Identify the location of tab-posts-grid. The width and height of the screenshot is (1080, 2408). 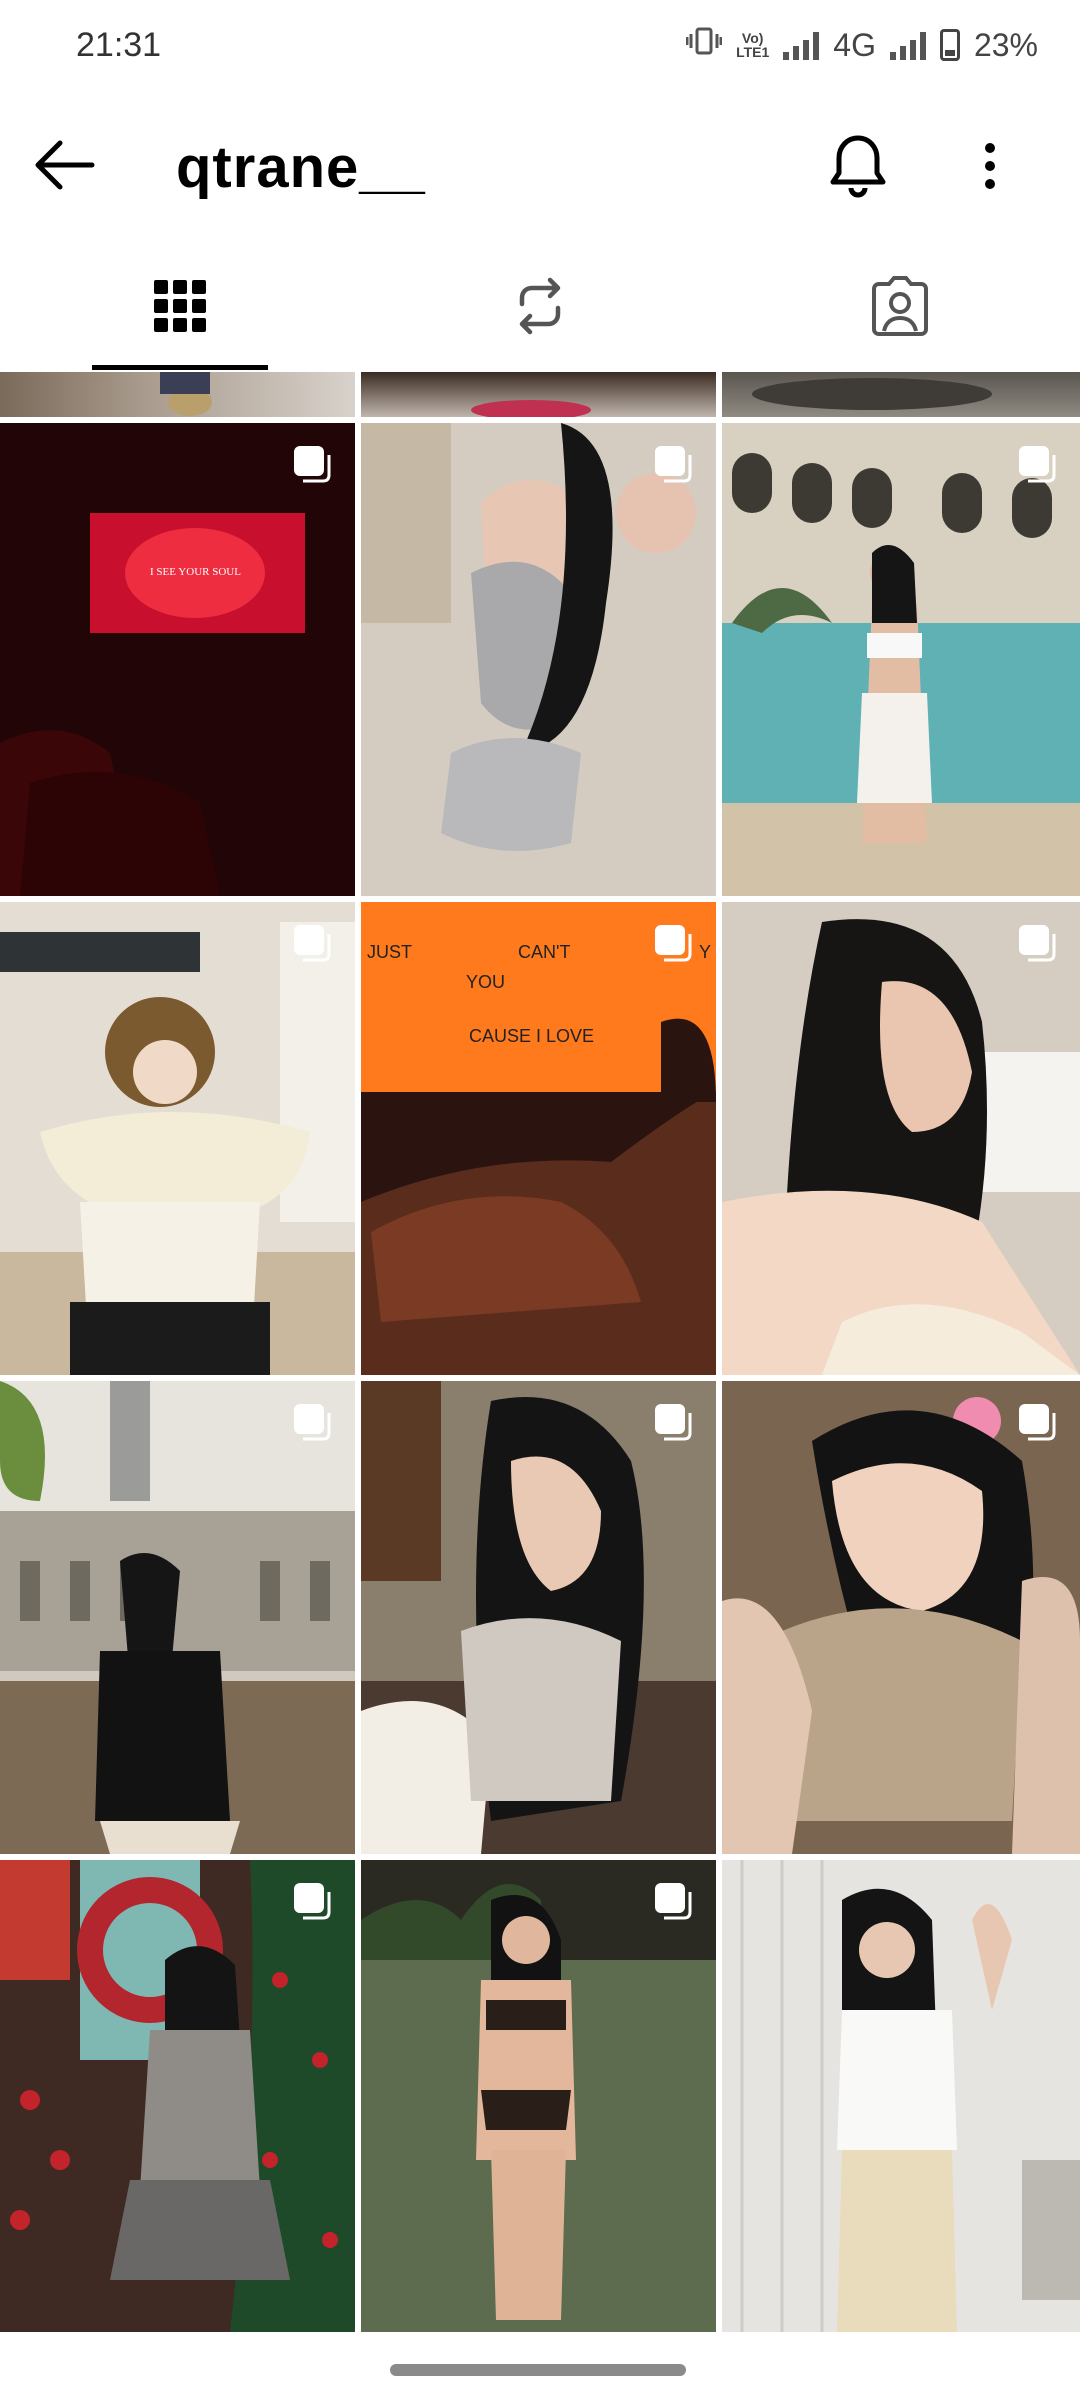
(180, 306).